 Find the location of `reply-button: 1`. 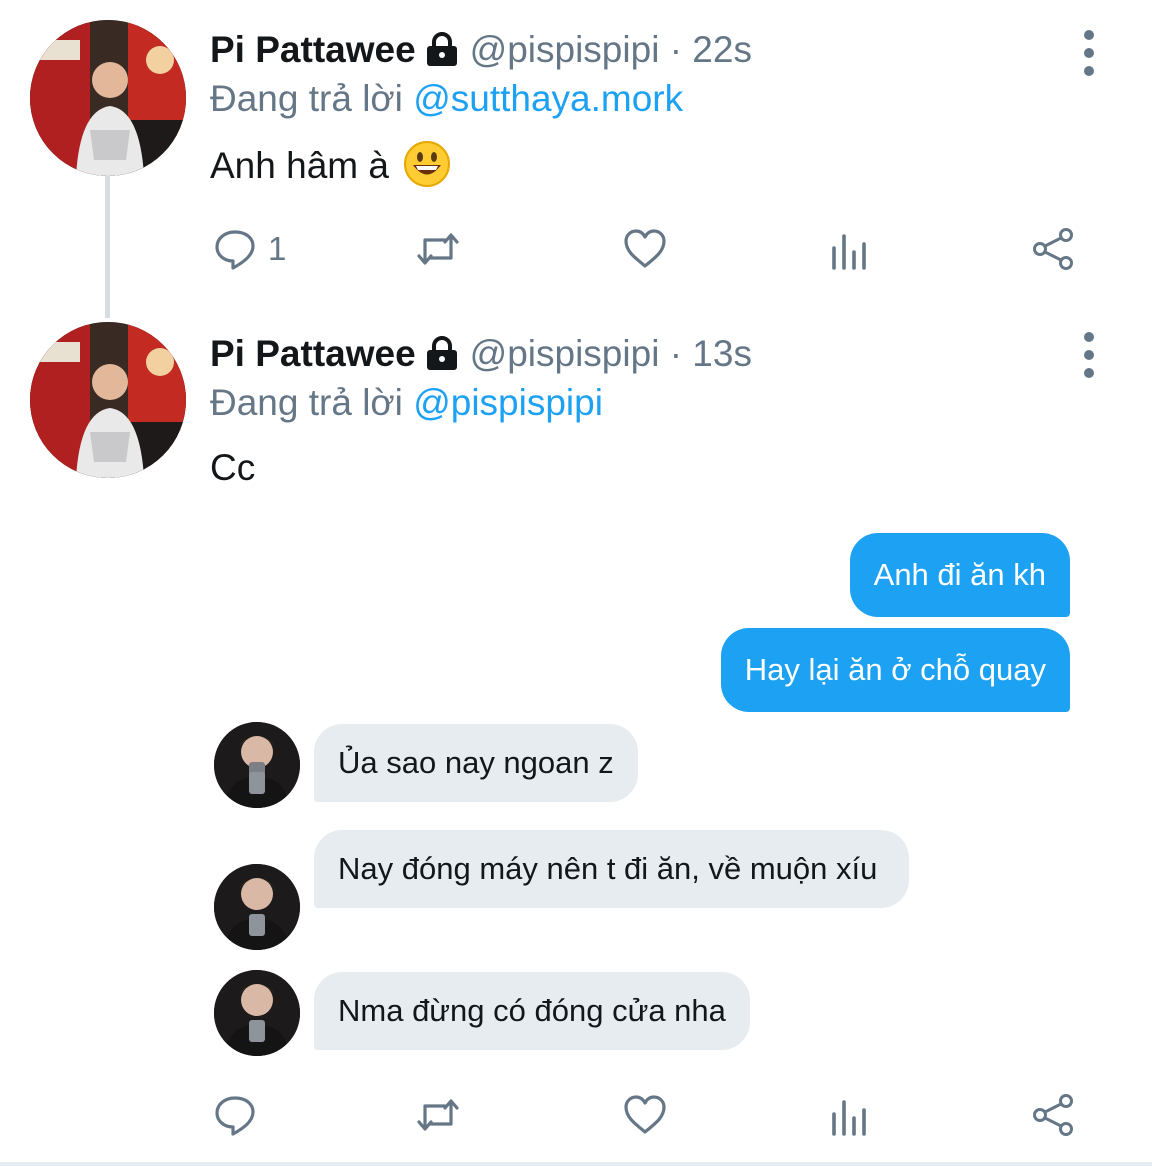

reply-button: 1 is located at coordinates (249, 249).